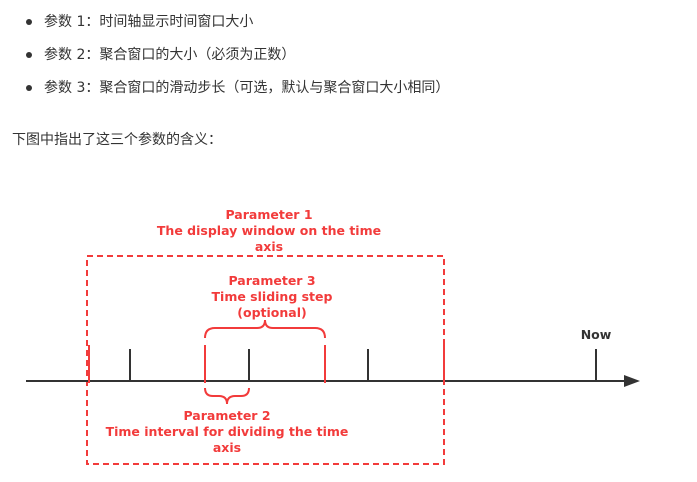 This screenshot has height=482, width=697. I want to click on interval-brace, so click(227, 396).